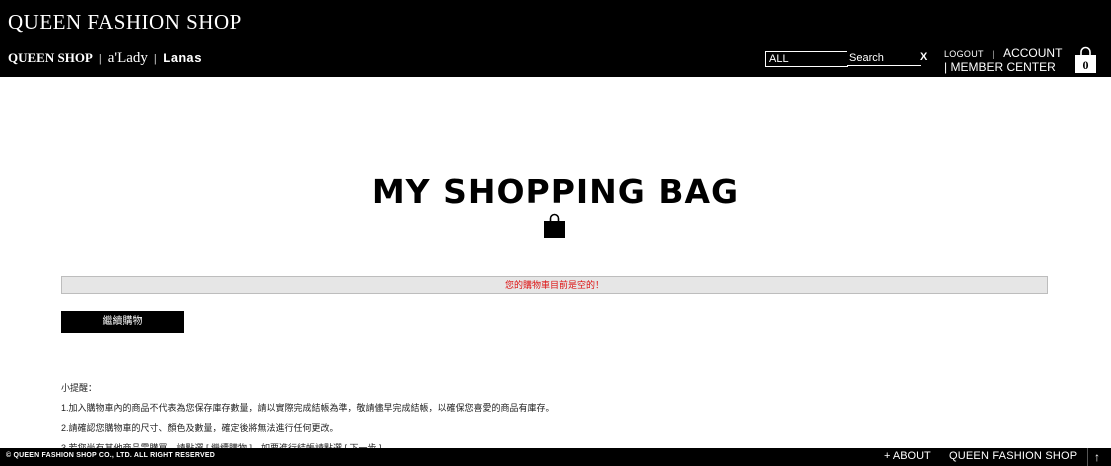 The image size is (1111, 466). I want to click on brand-link-queen-shop: QUEEN SHOP, so click(50, 58).